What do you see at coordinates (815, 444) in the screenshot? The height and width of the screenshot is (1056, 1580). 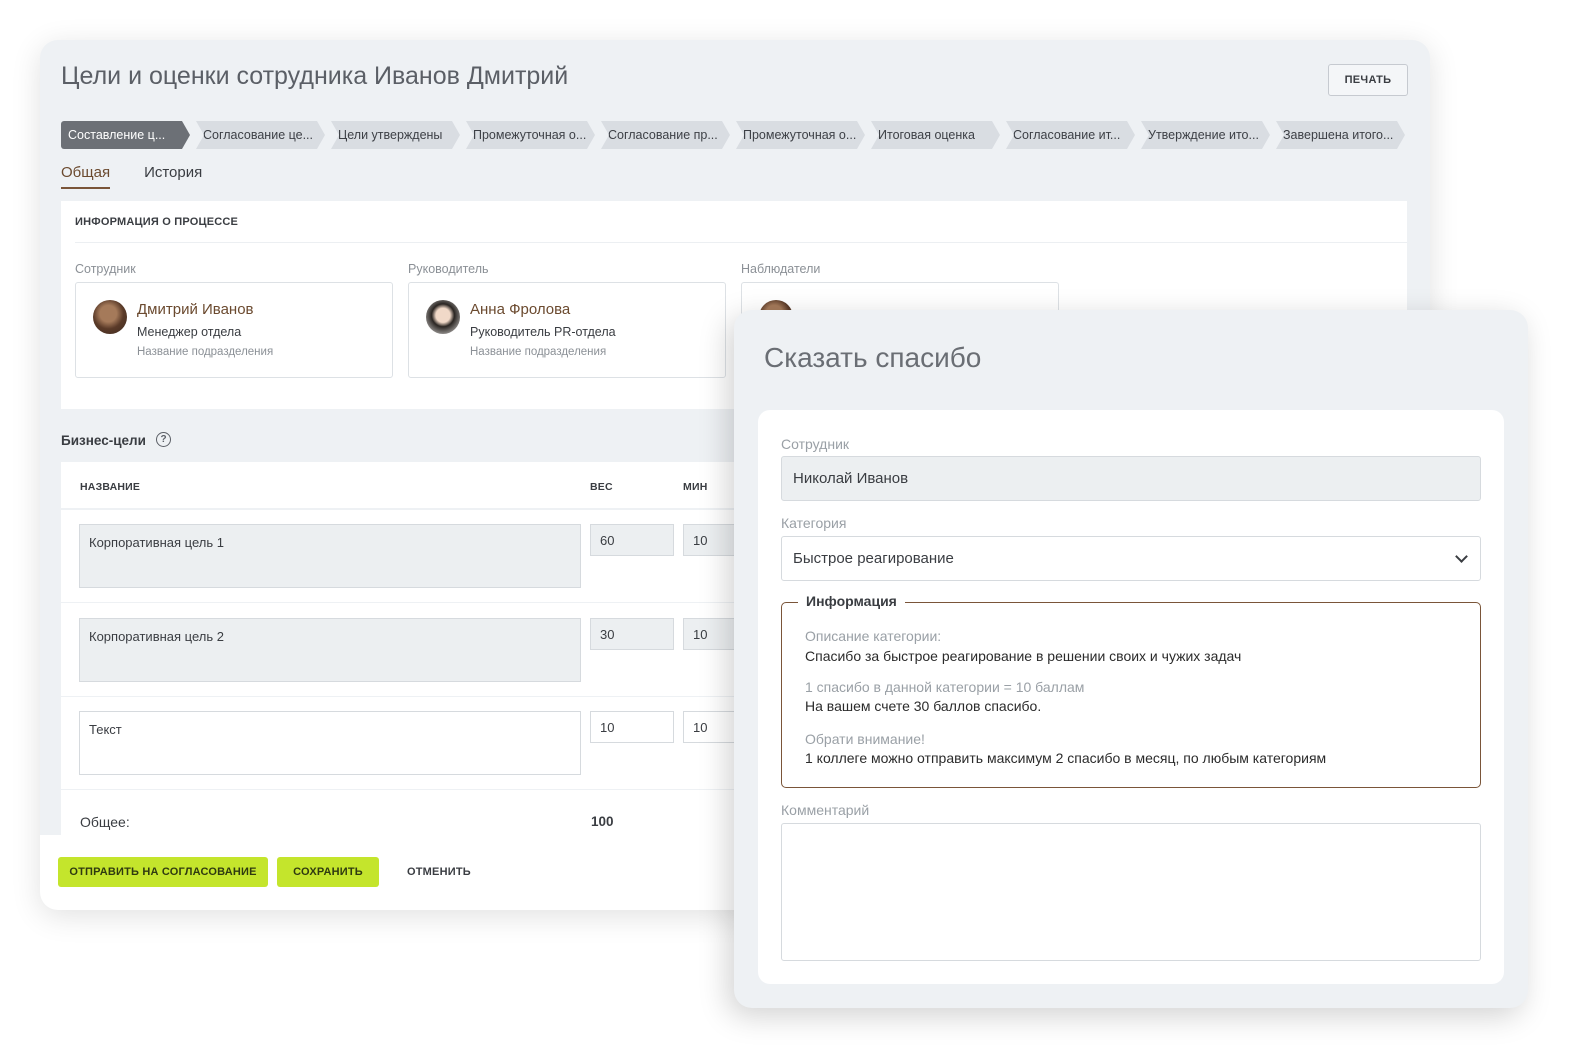 I see `employee-field-label: Сотрудник` at bounding box center [815, 444].